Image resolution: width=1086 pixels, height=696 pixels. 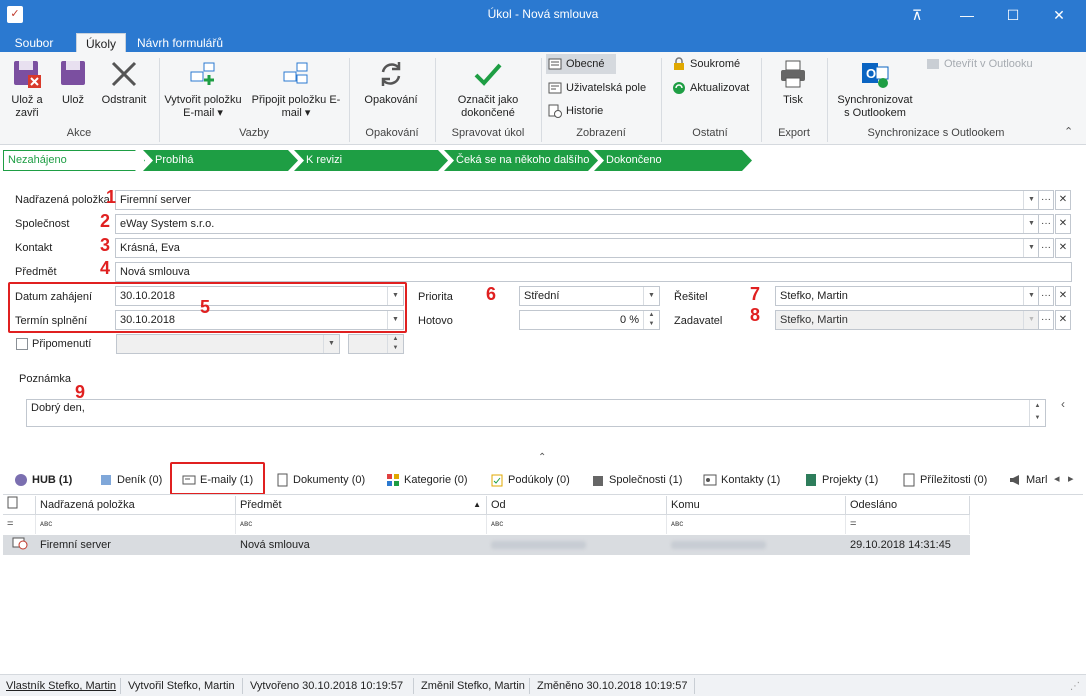 I want to click on create-email-button: Vytvořit položku E-mail ▾, so click(x=203, y=89).